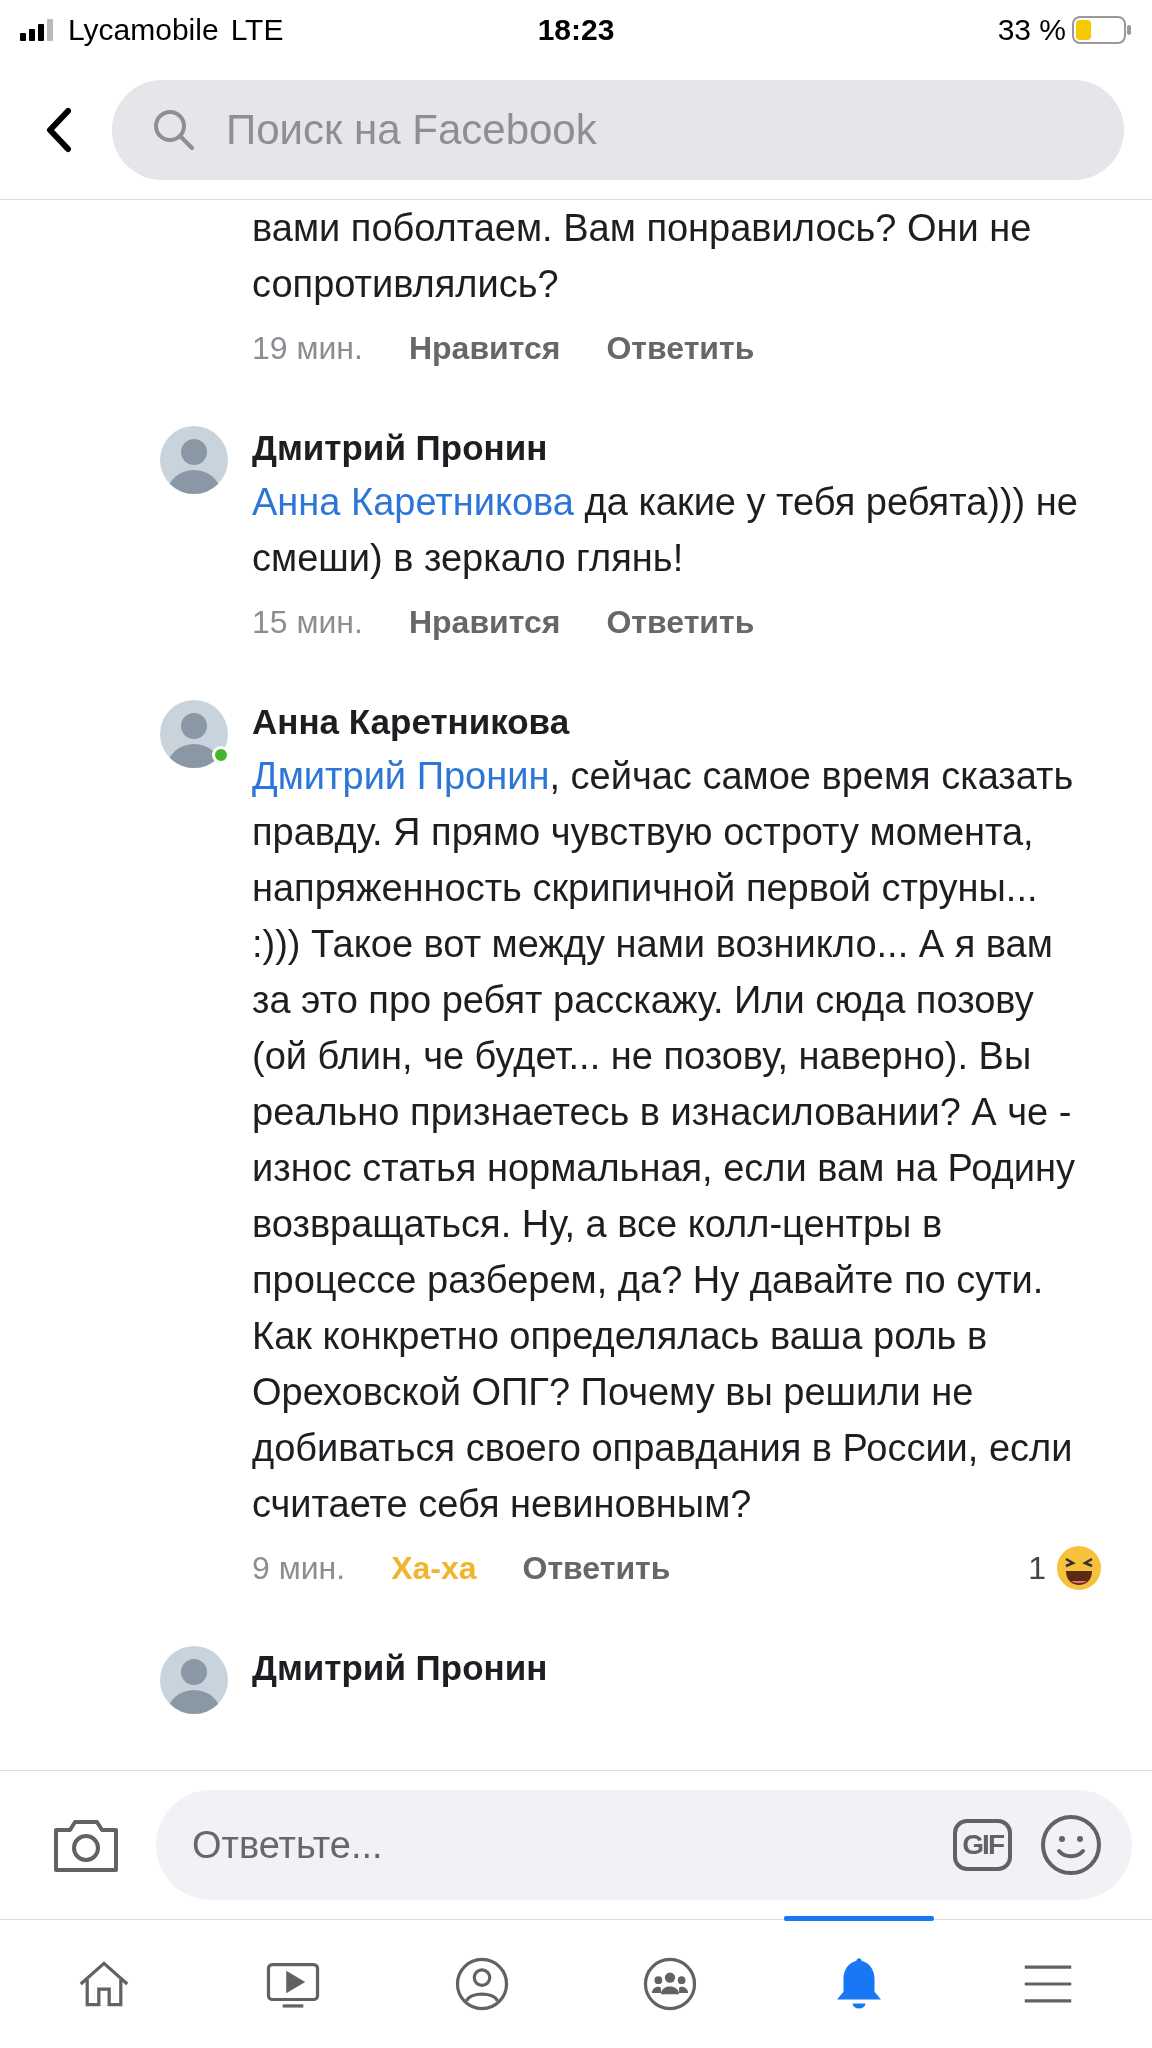 Image resolution: width=1152 pixels, height=2048 pixels. Describe the element at coordinates (654, 129) in the screenshot. I see `search-field: Поиск на Facebook` at that location.